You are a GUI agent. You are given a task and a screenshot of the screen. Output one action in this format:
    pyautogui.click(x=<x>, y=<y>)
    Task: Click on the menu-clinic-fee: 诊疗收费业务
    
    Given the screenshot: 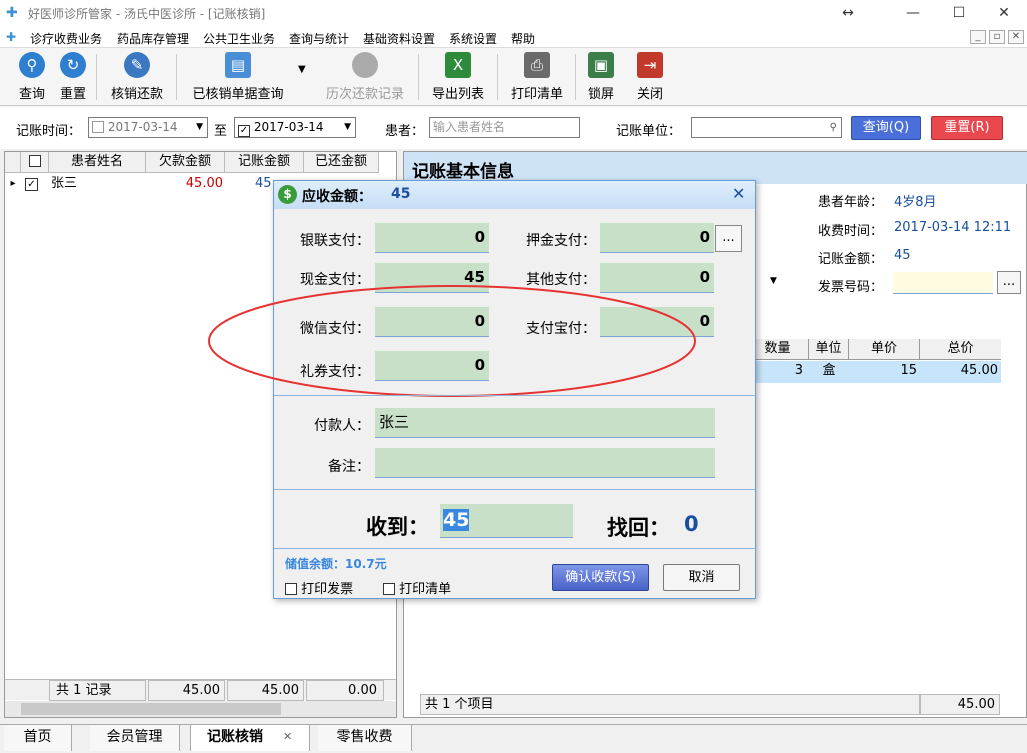 What is the action you would take?
    pyautogui.click(x=66, y=38)
    